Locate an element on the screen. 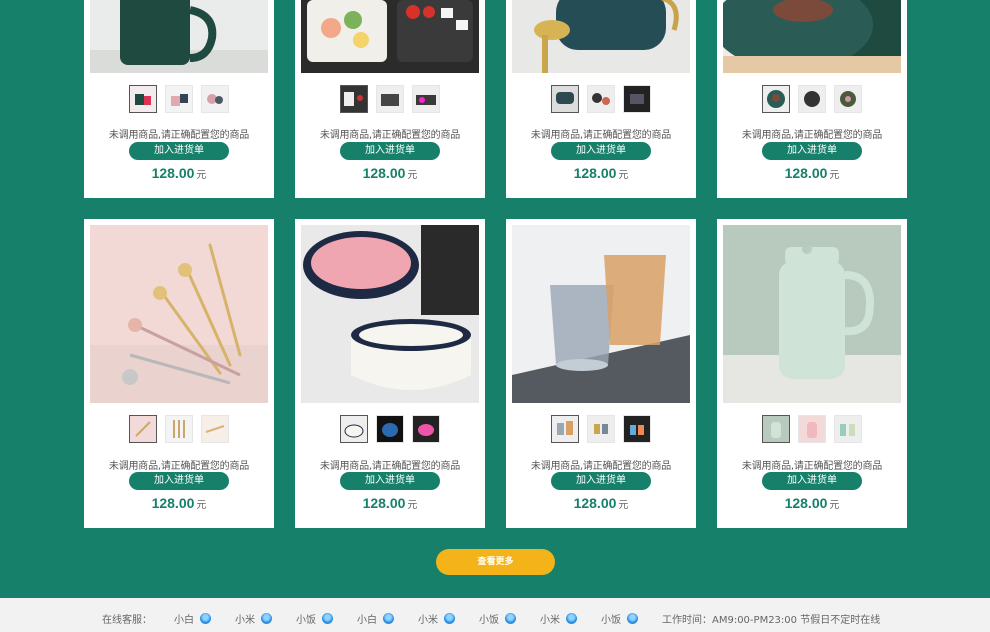 The width and height of the screenshot is (990, 632). agent-name: 小白 is located at coordinates (367, 620).